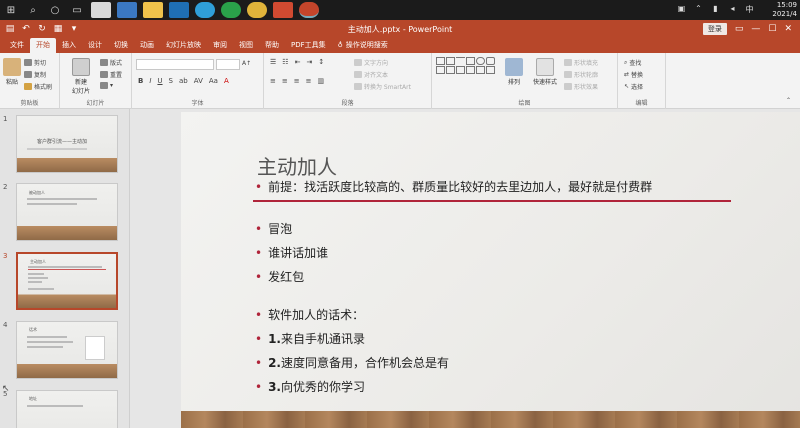 This screenshot has height=428, width=800. What do you see at coordinates (11, 10) in the screenshot?
I see `windows-start-icon: ⊞` at bounding box center [11, 10].